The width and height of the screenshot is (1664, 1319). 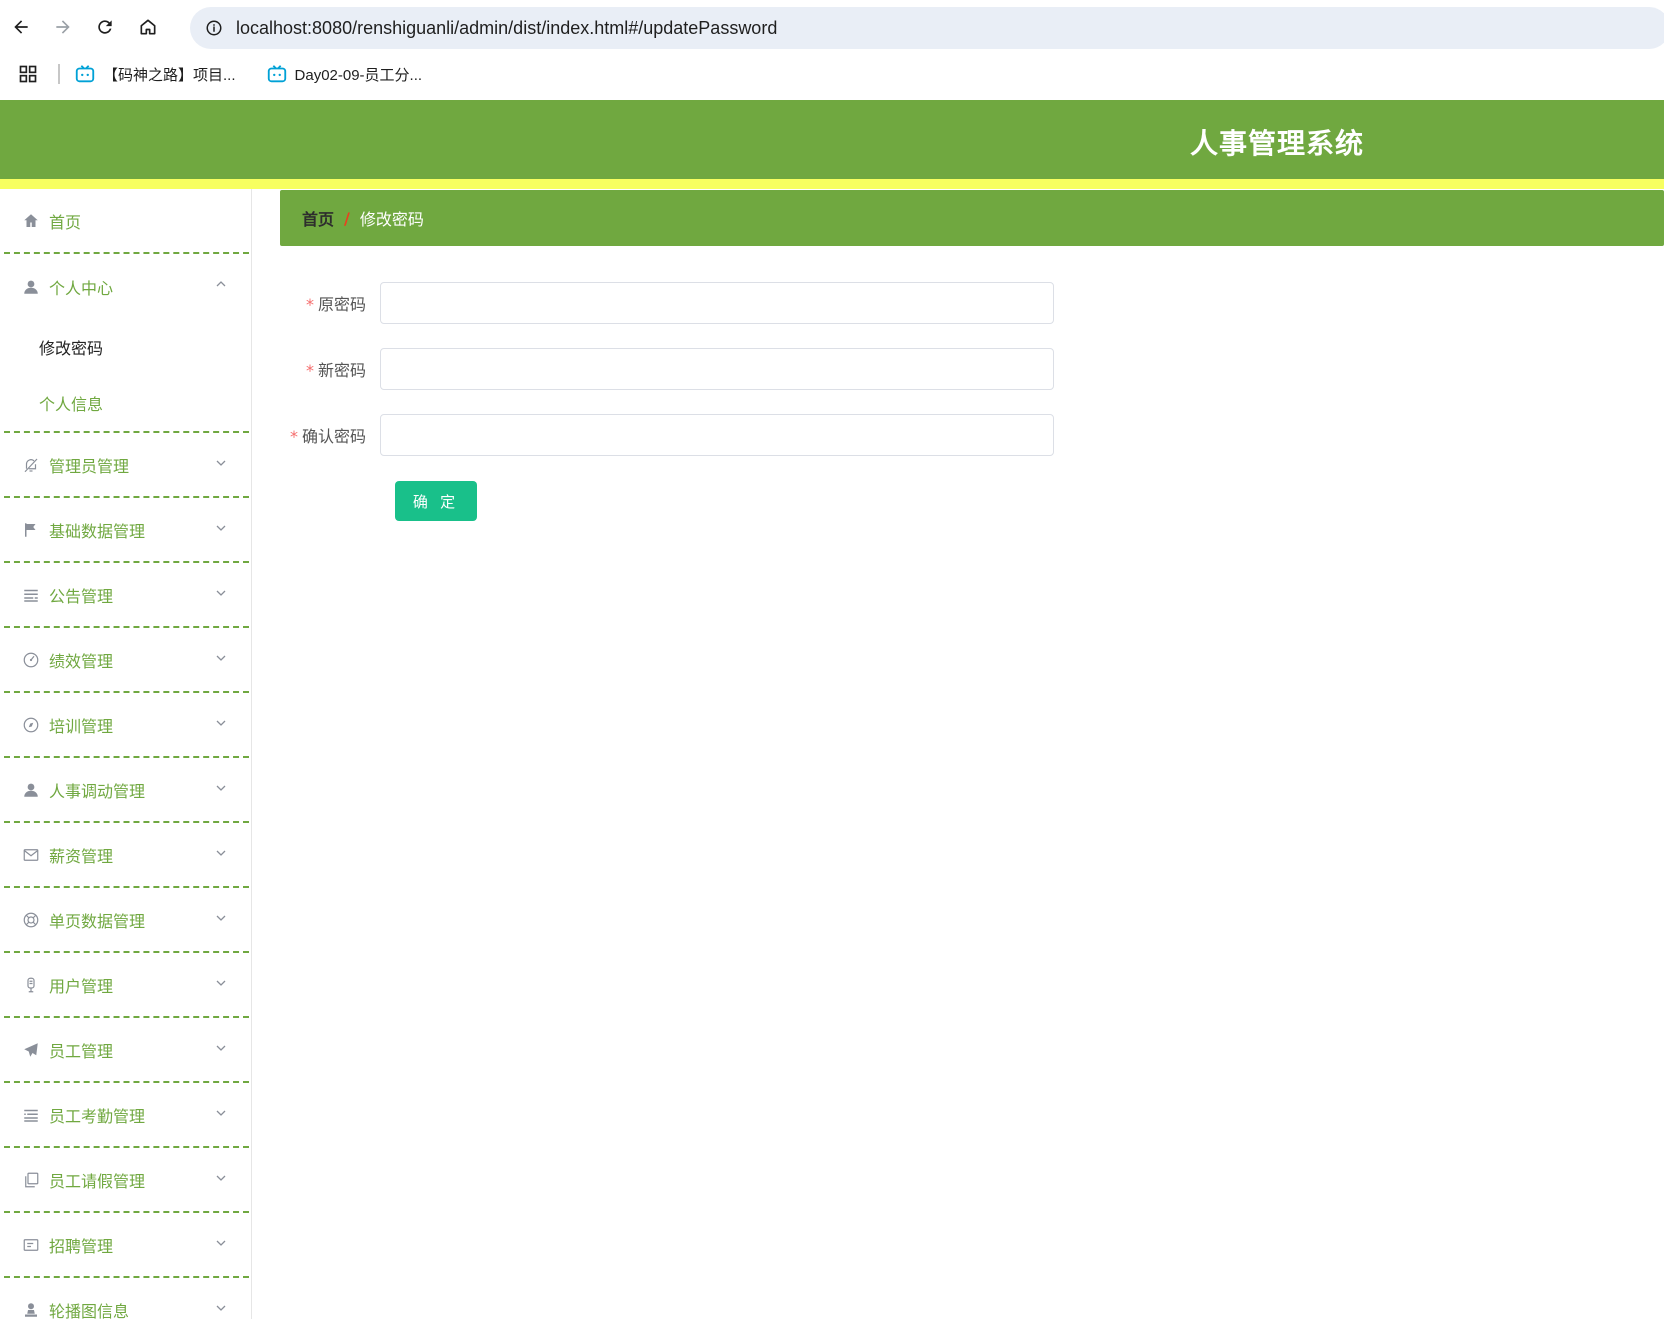 What do you see at coordinates (391, 219) in the screenshot?
I see `breadcrumb-current: 修改密码` at bounding box center [391, 219].